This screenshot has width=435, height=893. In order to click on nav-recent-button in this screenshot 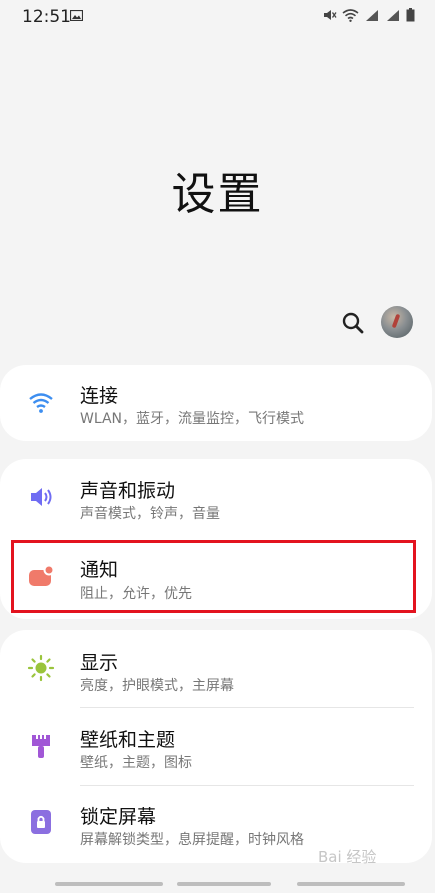, I will do `click(109, 884)`.